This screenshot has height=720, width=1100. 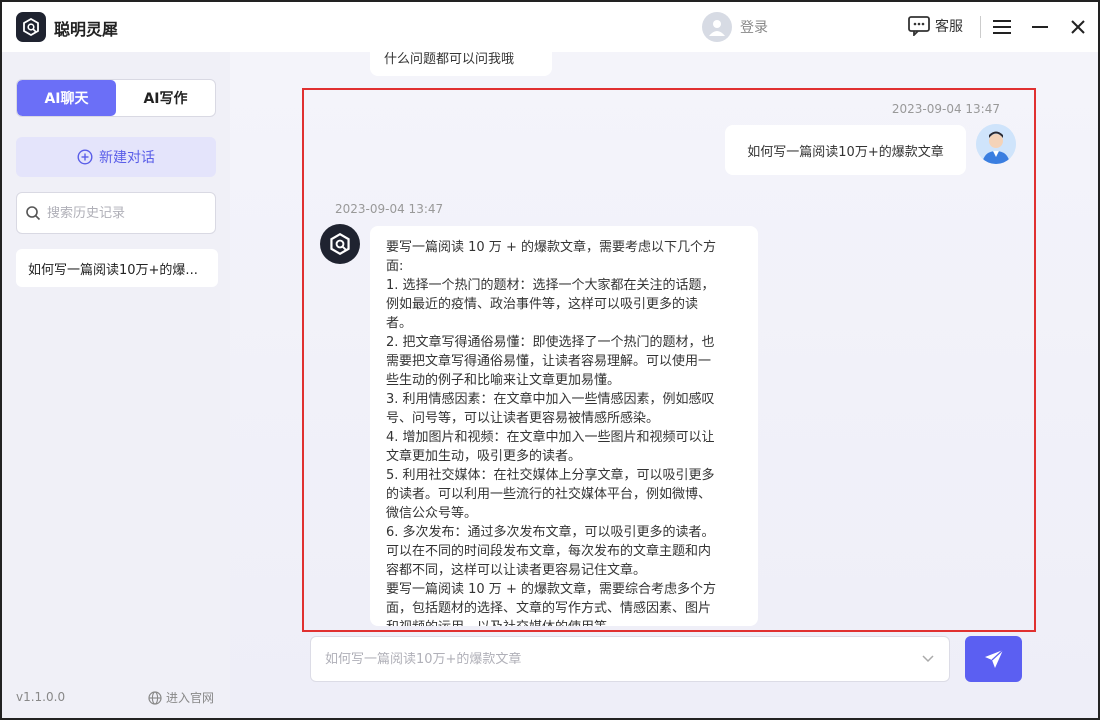 What do you see at coordinates (1078, 27) in the screenshot?
I see `close-icon` at bounding box center [1078, 27].